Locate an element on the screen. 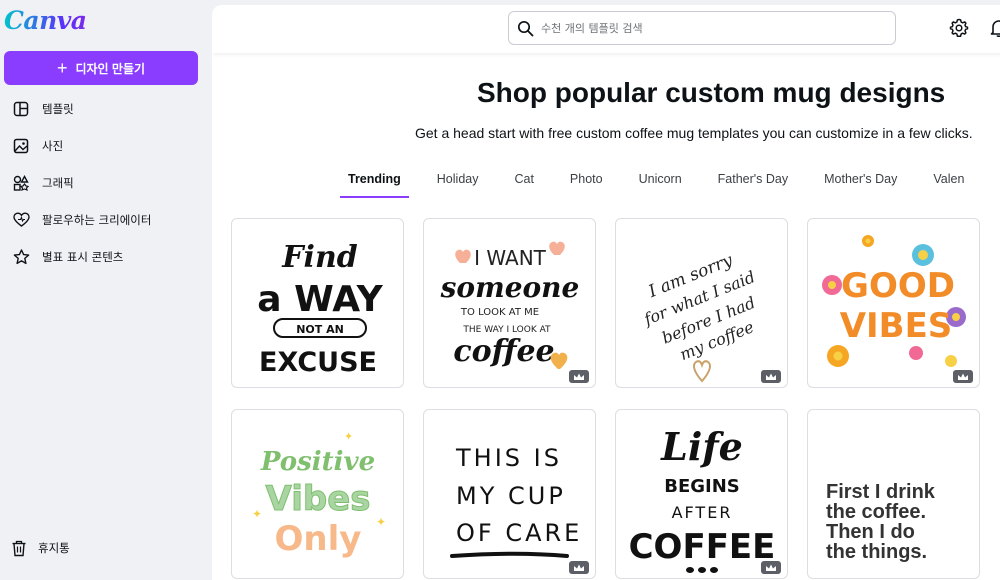  art-text: Positive is located at coordinates (317, 462).